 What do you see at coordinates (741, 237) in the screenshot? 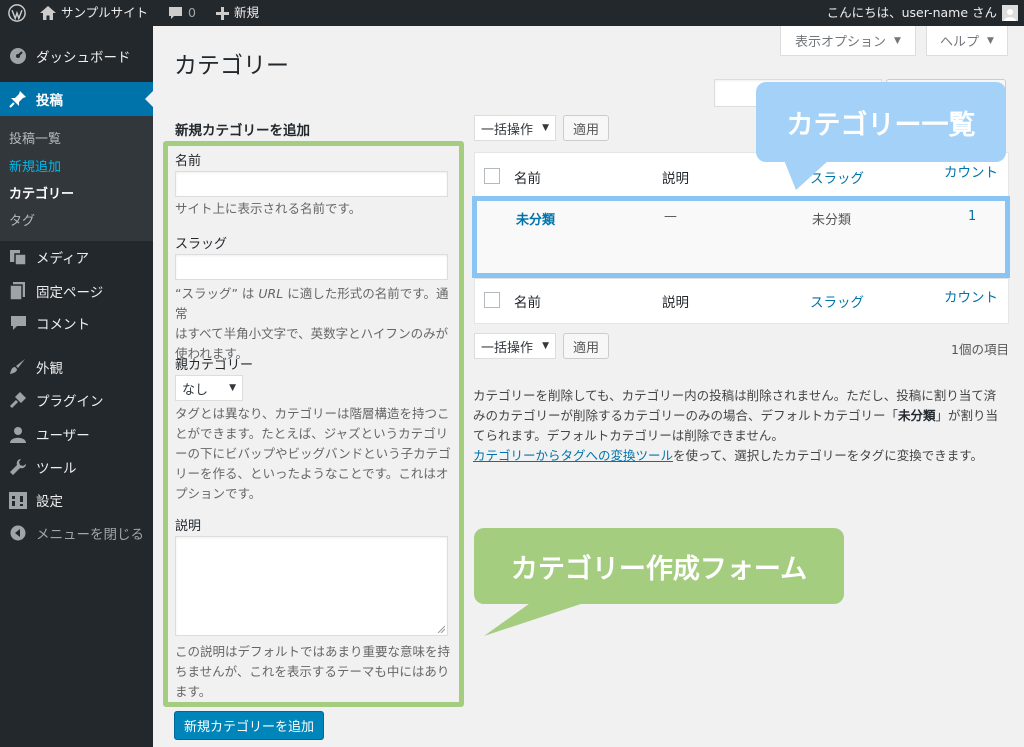
I see `list-highlight-frame` at bounding box center [741, 237].